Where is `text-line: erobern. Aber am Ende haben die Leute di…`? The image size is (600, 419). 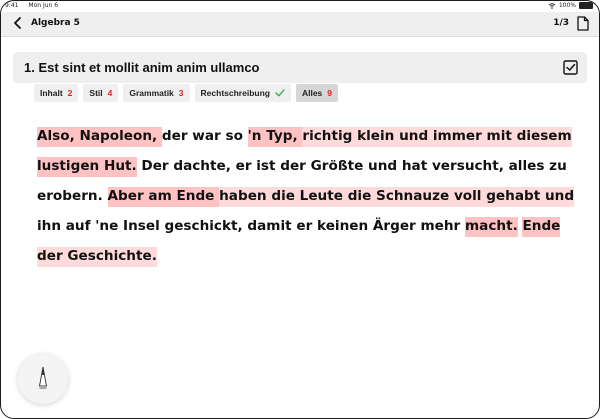
text-line: erobern. Aber am Ende haben die Leute di… is located at coordinates (306, 196).